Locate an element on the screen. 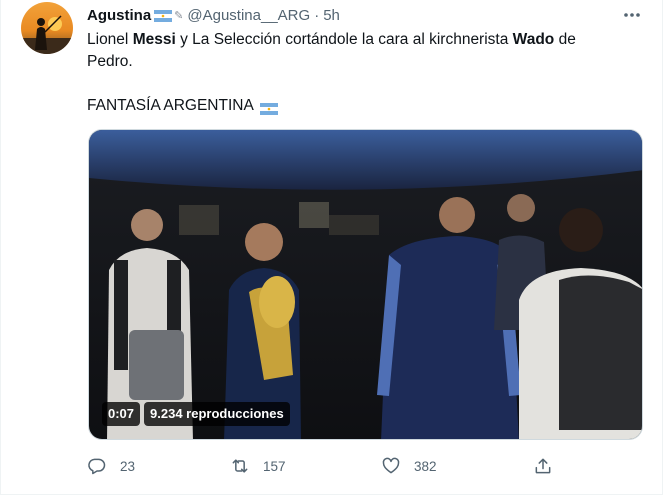 The width and height of the screenshot is (663, 495). tweet-text-line-3: FANTASÍA ARGENTINA is located at coordinates (357, 106).